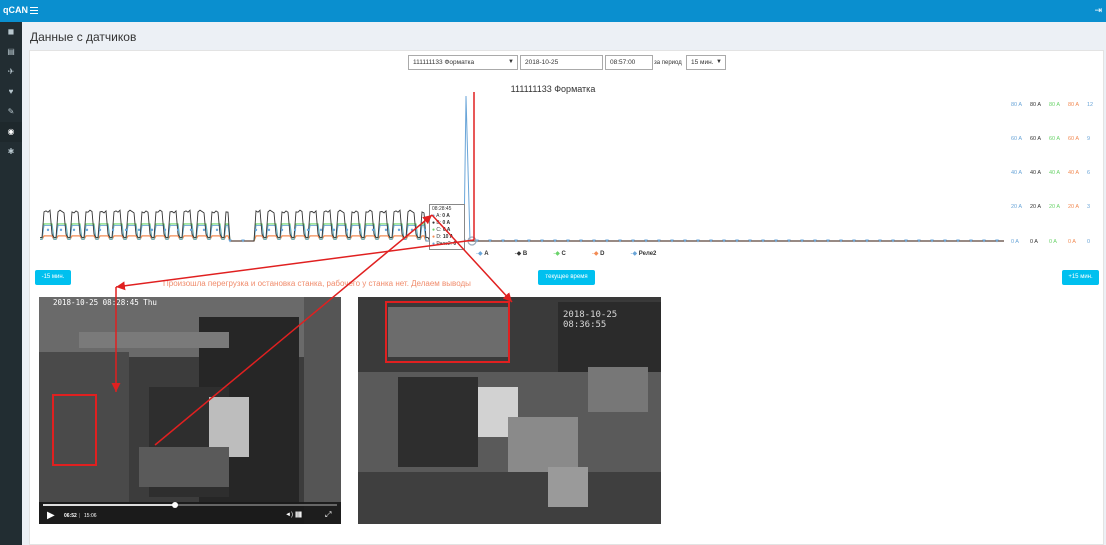 The width and height of the screenshot is (1106, 545). What do you see at coordinates (11, 283) in the screenshot?
I see `sidebar: ◼ ▤ ✈ ♥ ✎ ◉ ✱` at bounding box center [11, 283].